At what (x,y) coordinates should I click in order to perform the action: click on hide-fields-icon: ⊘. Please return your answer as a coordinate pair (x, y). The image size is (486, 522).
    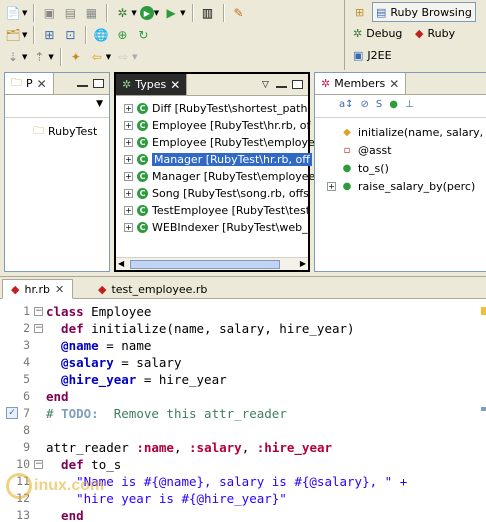
    Looking at the image, I should click on (365, 104).